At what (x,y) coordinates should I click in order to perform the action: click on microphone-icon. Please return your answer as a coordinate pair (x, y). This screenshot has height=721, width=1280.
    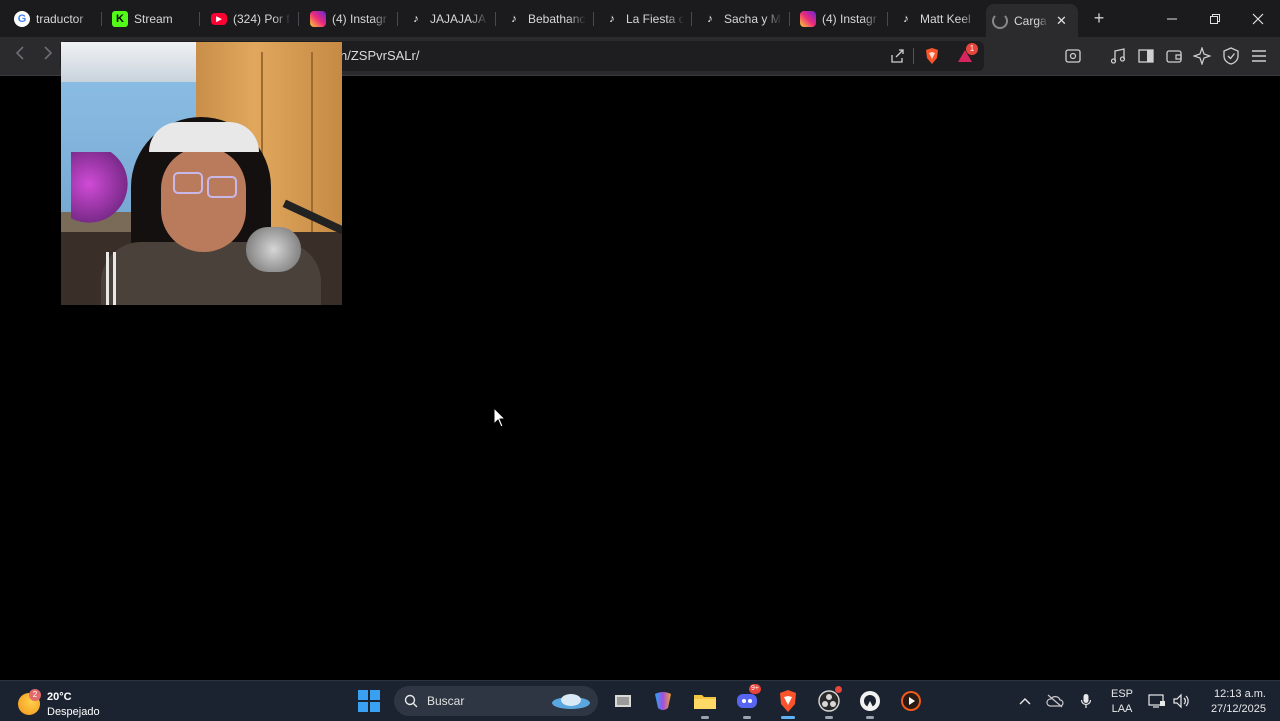
    Looking at the image, I should click on (1086, 701).